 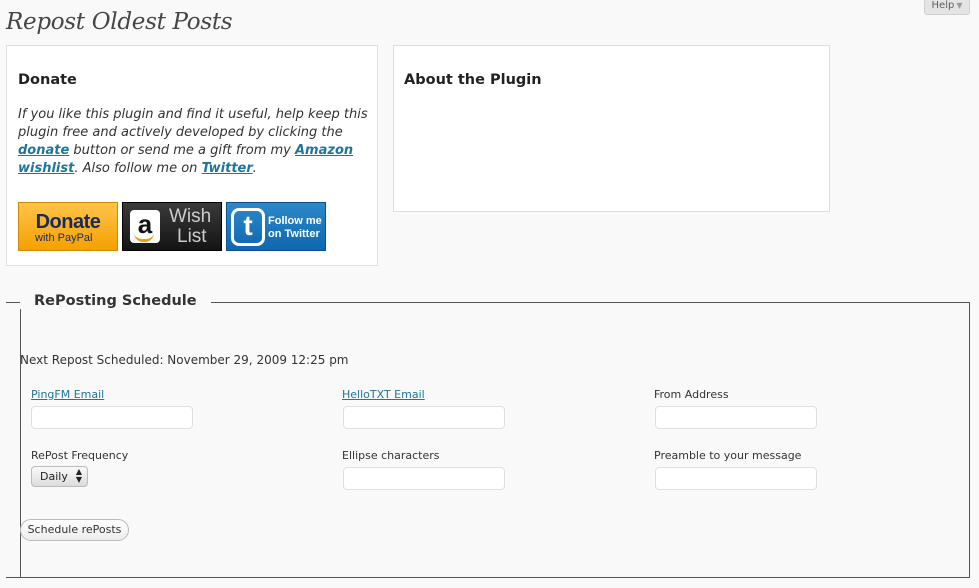 What do you see at coordinates (78, 475) in the screenshot?
I see `select-arrows-icon: ▲ ▼` at bounding box center [78, 475].